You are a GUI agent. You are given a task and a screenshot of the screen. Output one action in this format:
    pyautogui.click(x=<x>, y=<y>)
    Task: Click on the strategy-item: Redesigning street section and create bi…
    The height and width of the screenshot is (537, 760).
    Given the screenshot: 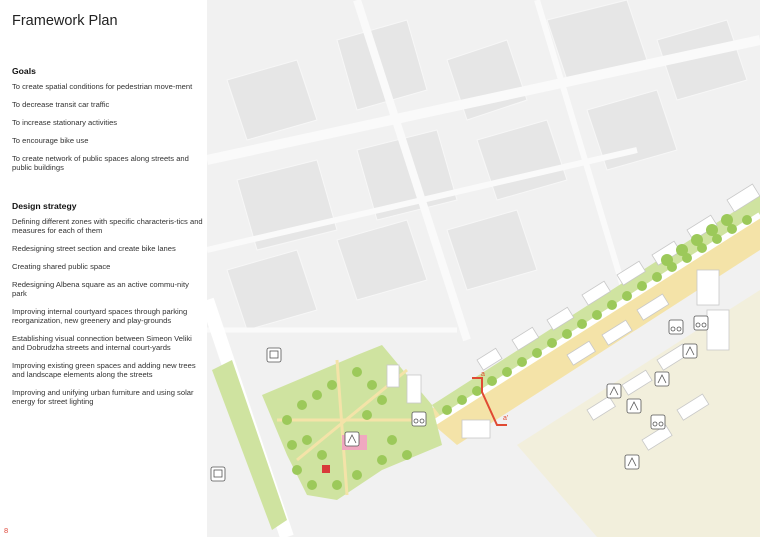 What is the action you would take?
    pyautogui.click(x=94, y=248)
    